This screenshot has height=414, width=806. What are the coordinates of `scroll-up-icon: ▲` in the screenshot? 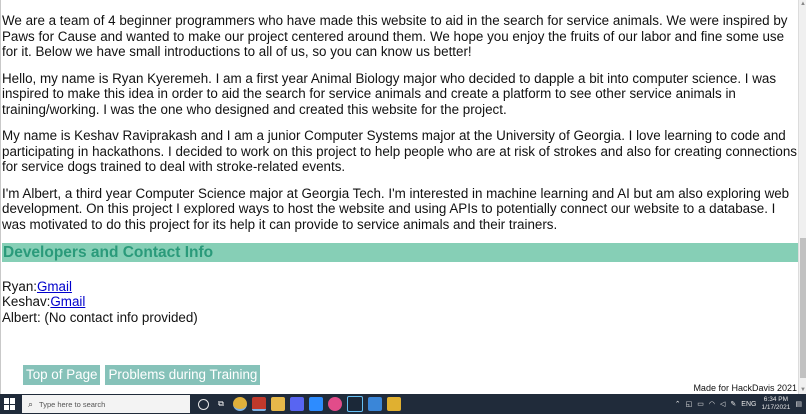 It's located at (802, 4).